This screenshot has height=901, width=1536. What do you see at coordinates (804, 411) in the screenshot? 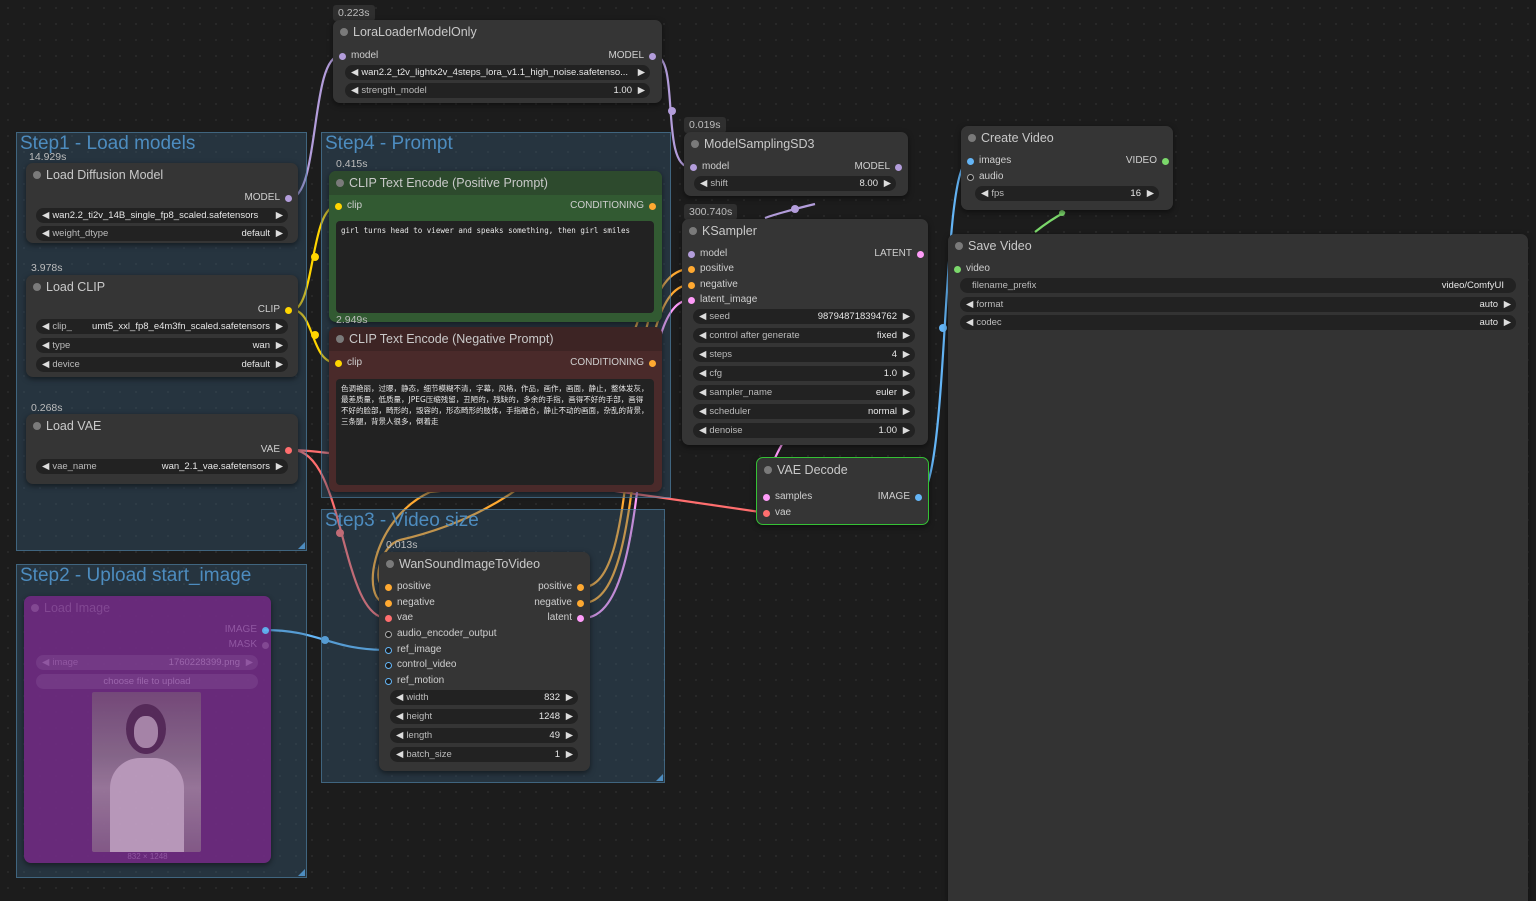
I see `scheduler-combo: ◀ scheduler normal ▶` at bounding box center [804, 411].